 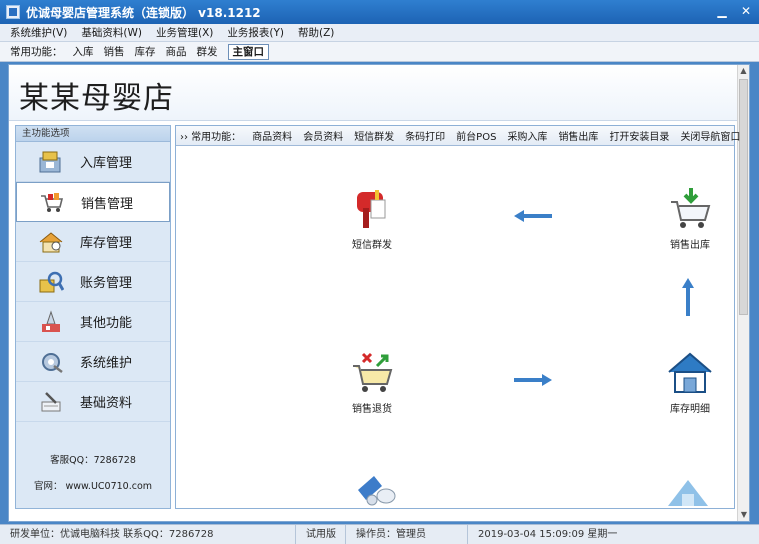 I want to click on scroll-thumb, so click(x=743, y=197).